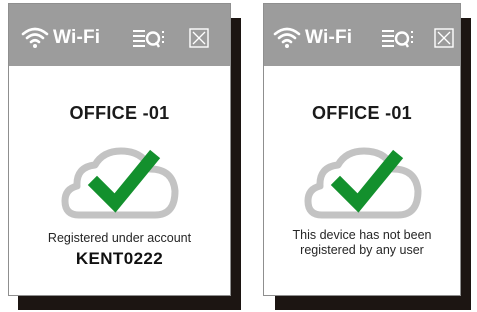 This screenshot has height=312, width=477. What do you see at coordinates (119, 238) in the screenshot?
I see `status-text: Registered under account` at bounding box center [119, 238].